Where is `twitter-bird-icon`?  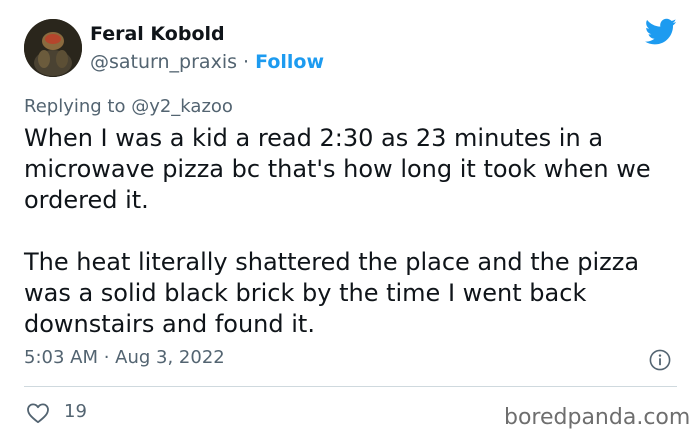 twitter-bird-icon is located at coordinates (661, 32).